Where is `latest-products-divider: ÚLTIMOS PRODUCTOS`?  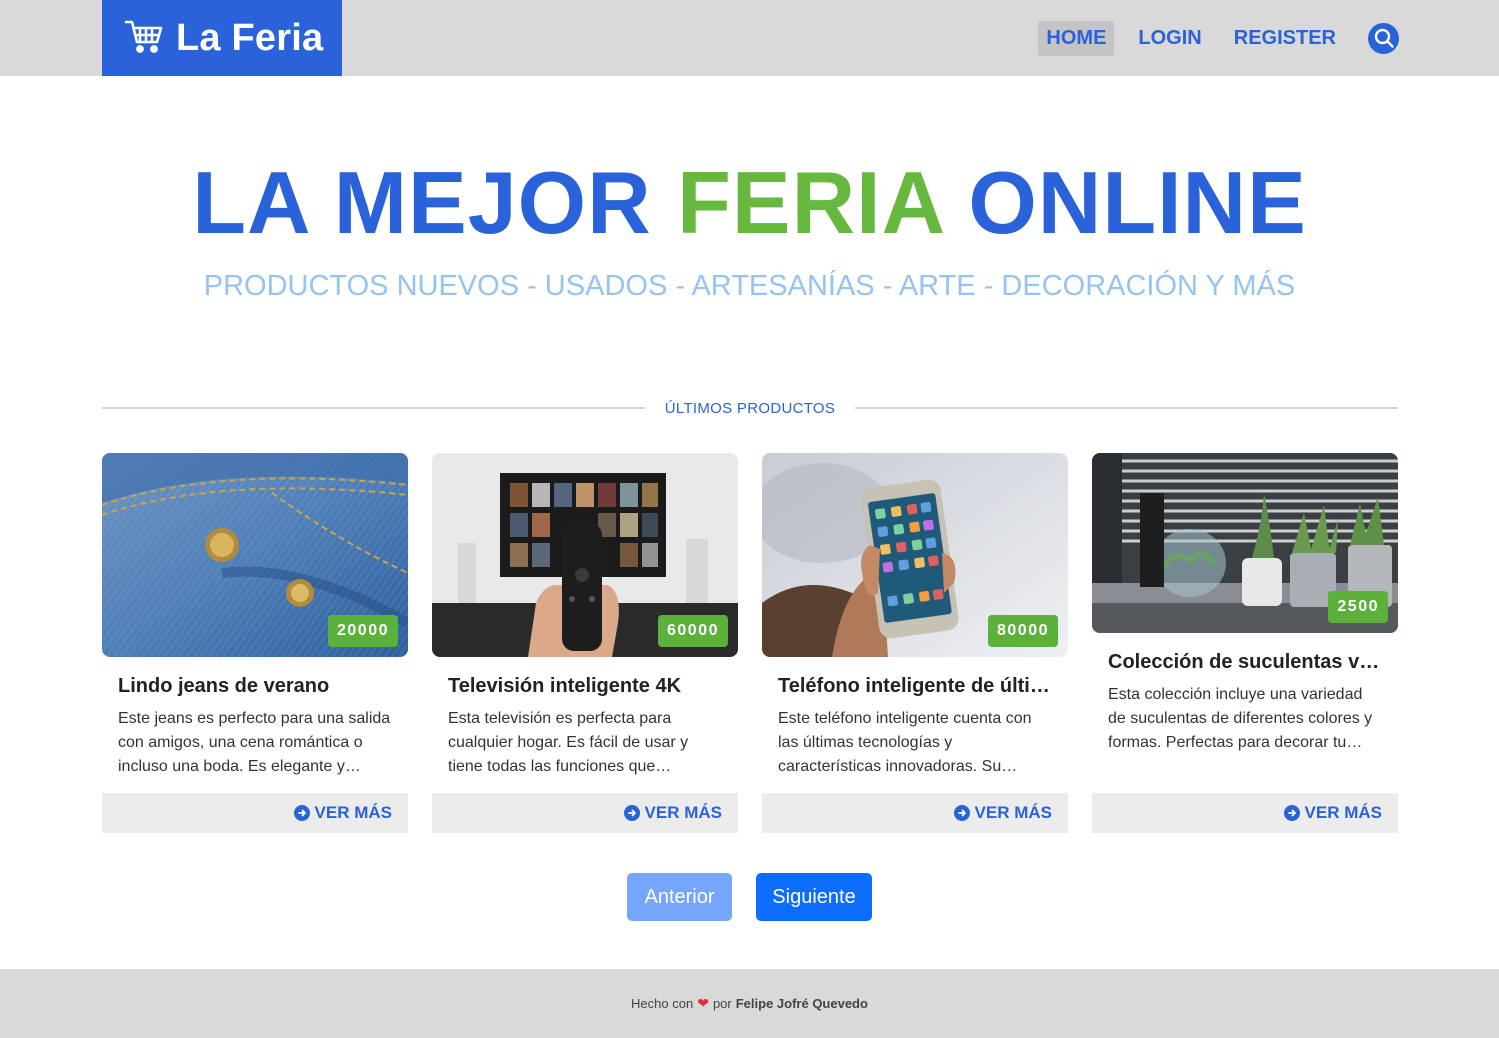 latest-products-divider: ÚLTIMOS PRODUCTOS is located at coordinates (750, 408).